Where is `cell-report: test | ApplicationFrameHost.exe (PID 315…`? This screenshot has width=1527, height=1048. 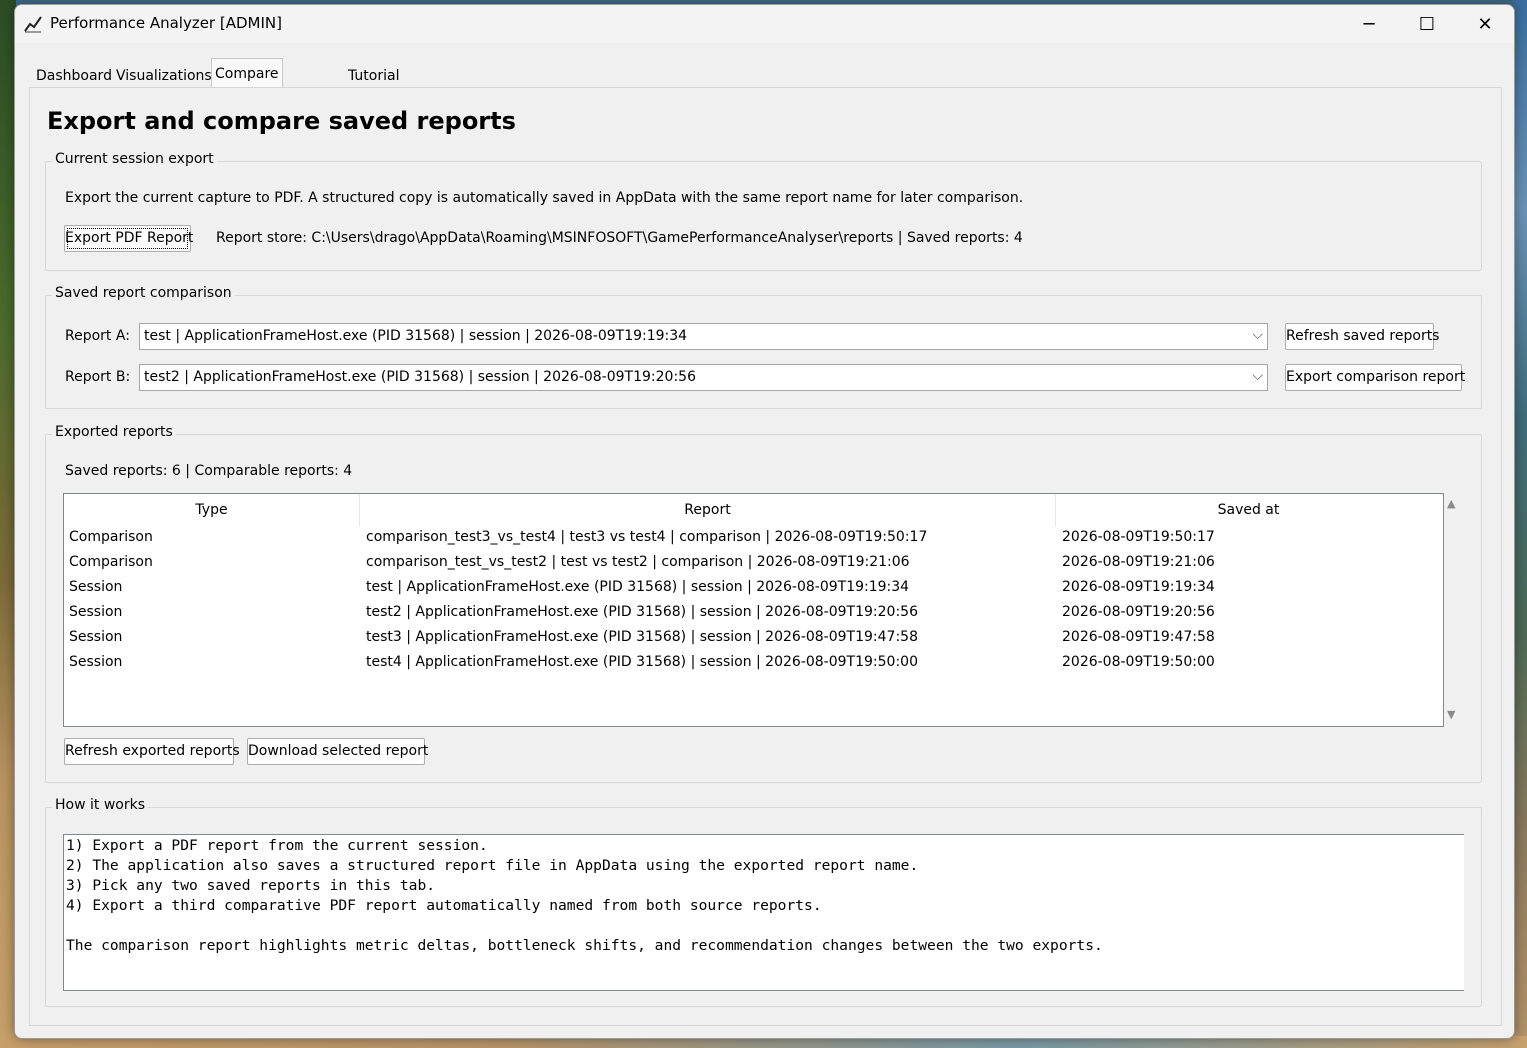 cell-report: test | ApplicationFrameHost.exe (PID 315… is located at coordinates (638, 587).